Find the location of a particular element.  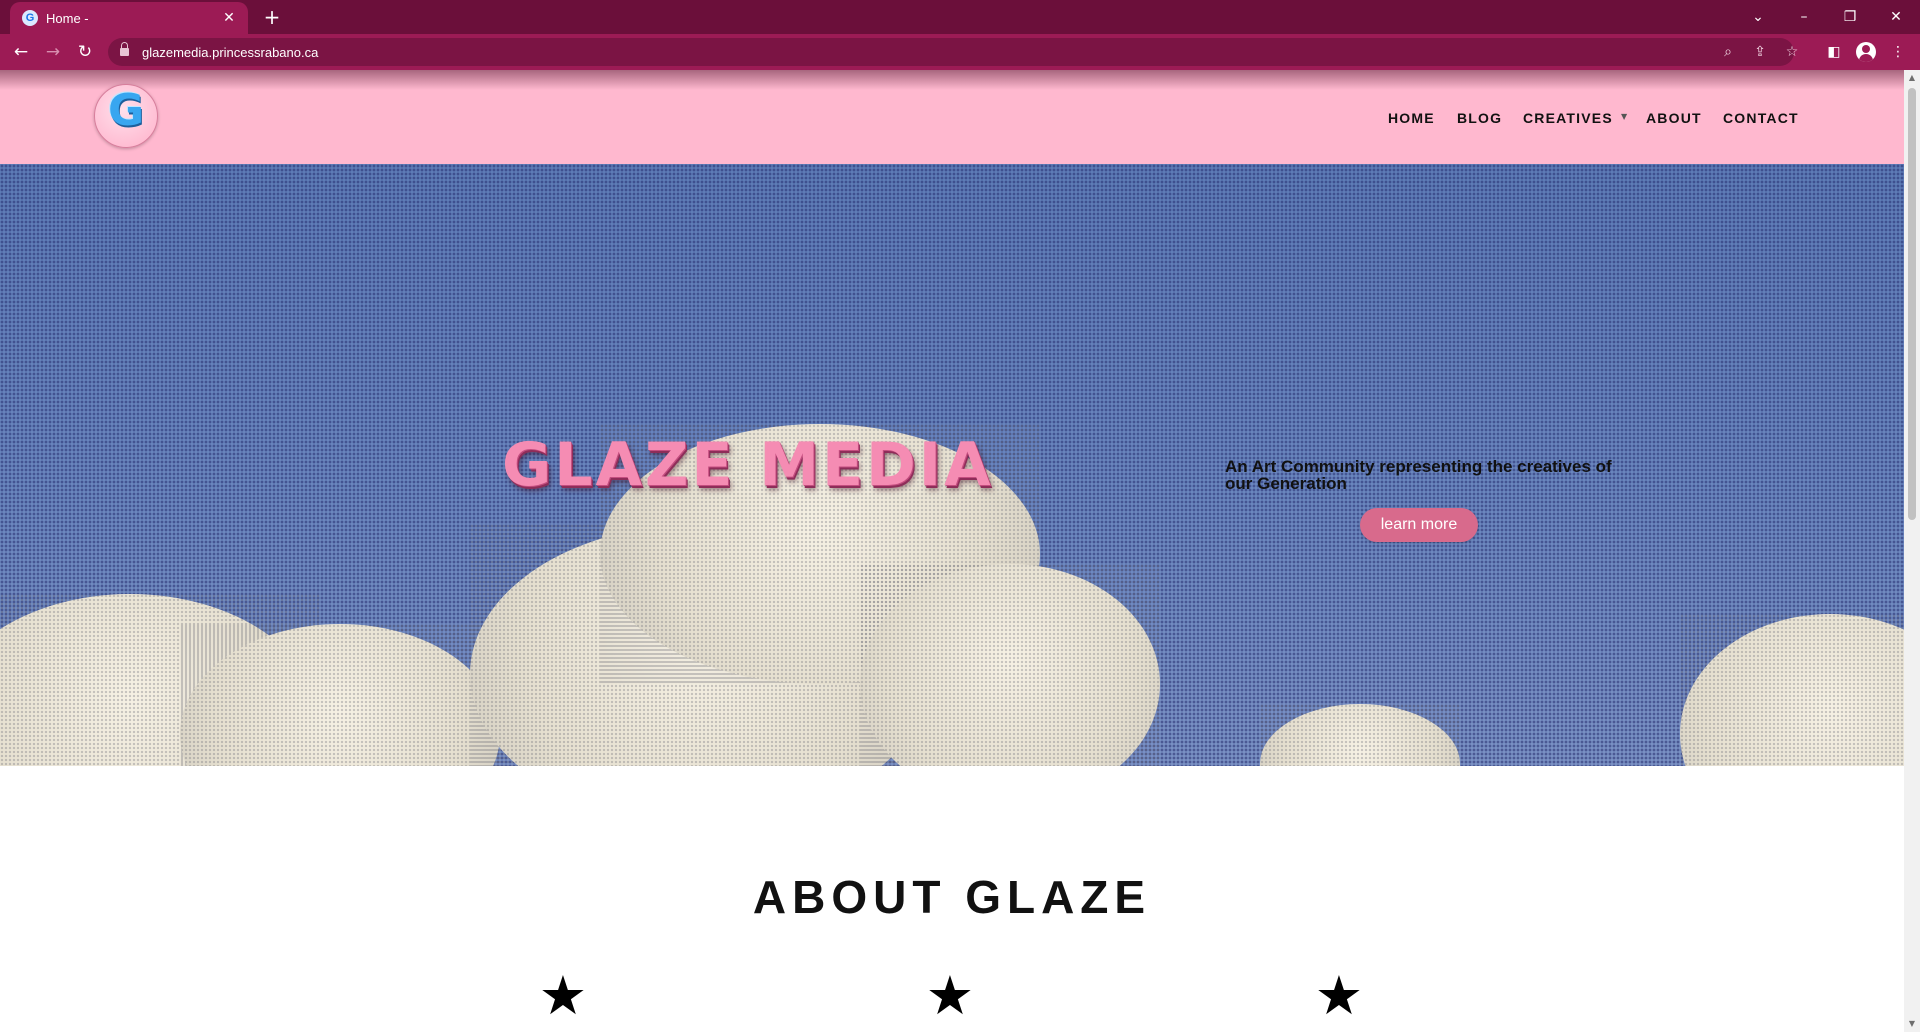

side-panel-icon: ◧ is located at coordinates (1834, 52).